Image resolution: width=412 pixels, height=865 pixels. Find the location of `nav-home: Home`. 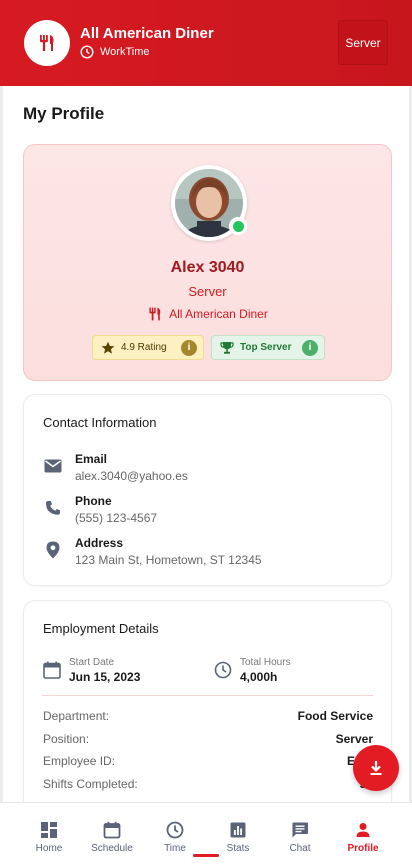

nav-home: Home is located at coordinates (49, 837).